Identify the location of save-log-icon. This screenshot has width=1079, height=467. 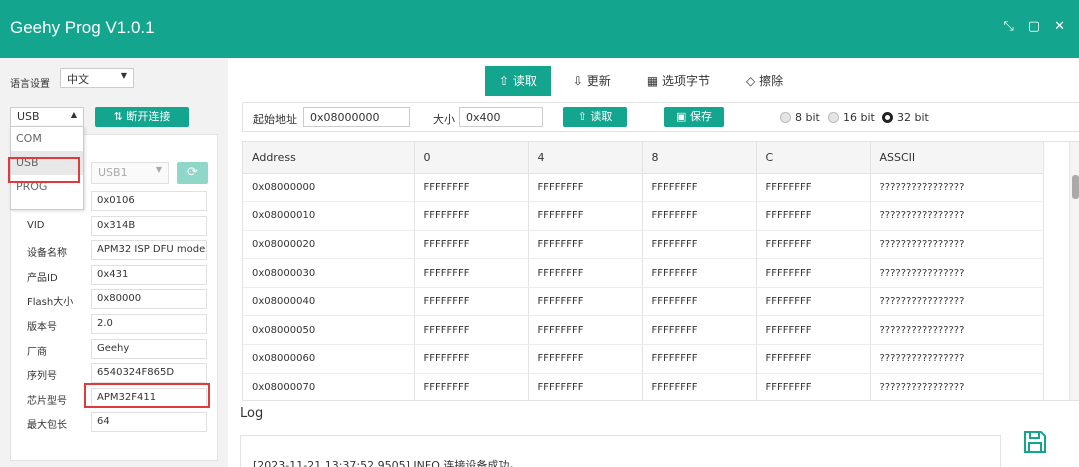
(1035, 442).